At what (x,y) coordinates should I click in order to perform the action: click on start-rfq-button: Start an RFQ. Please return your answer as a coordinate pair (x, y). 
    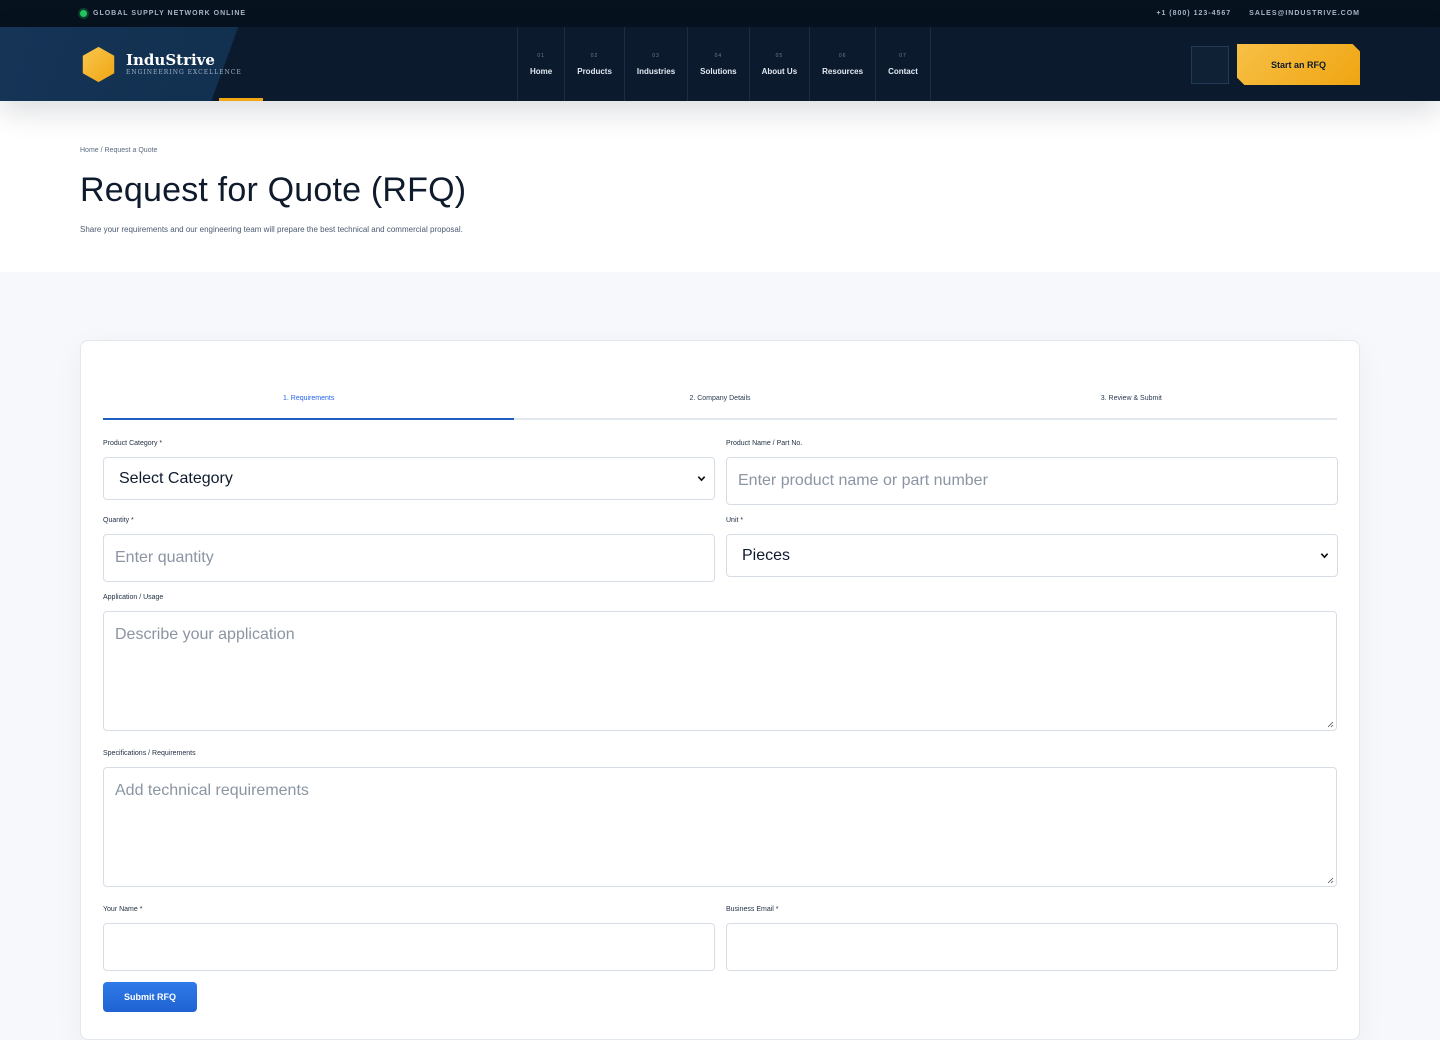
    Looking at the image, I should click on (1298, 64).